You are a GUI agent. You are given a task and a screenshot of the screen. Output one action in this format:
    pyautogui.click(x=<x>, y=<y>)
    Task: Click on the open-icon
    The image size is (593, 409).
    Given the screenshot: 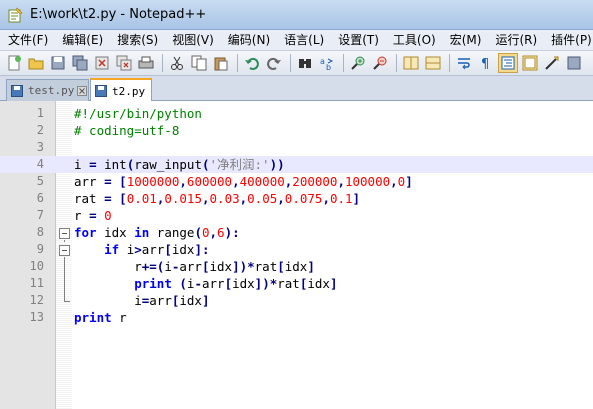 What is the action you would take?
    pyautogui.click(x=36, y=63)
    